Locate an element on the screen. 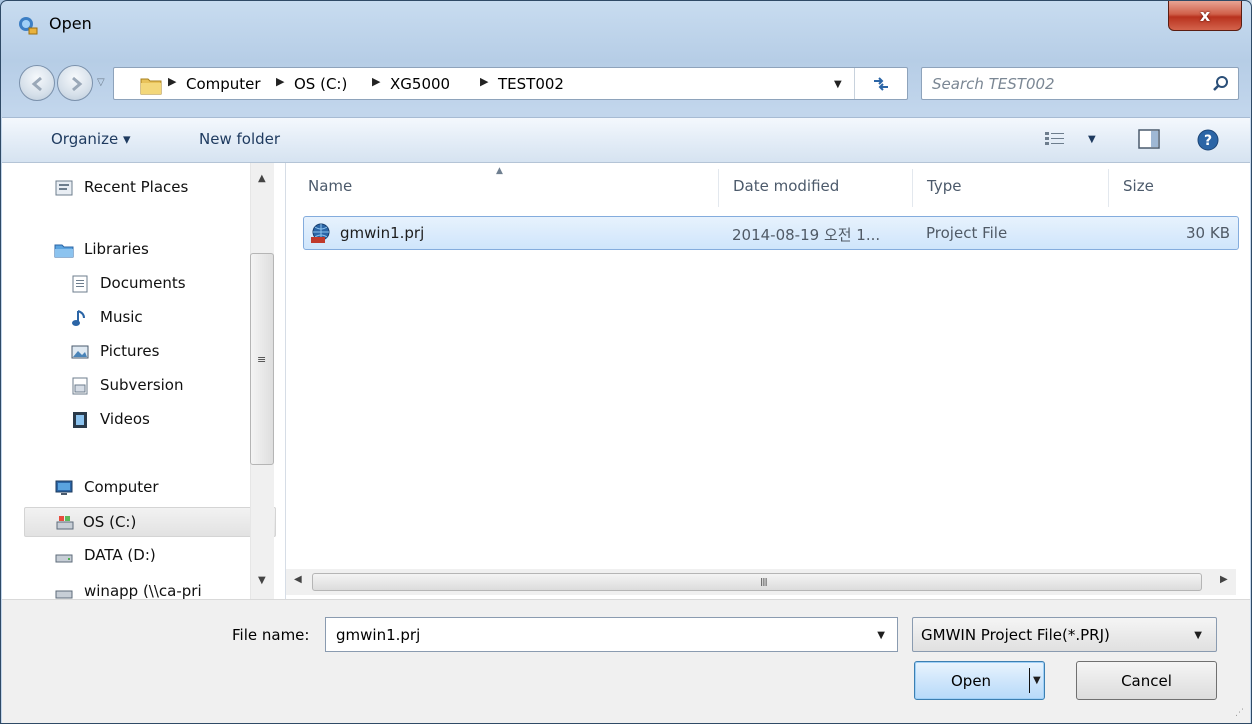 This screenshot has height=724, width=1252. nav-item-music: Music is located at coordinates (175, 318).